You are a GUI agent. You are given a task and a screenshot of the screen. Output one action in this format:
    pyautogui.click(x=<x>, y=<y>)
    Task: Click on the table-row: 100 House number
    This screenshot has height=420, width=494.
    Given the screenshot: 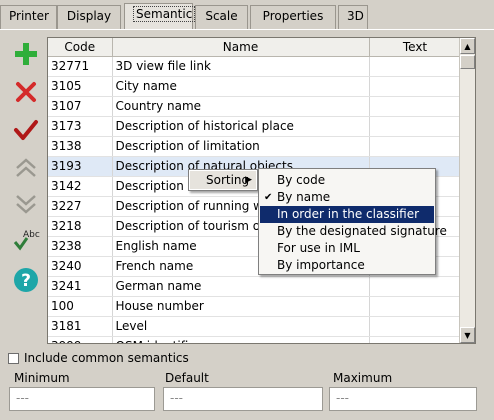 What is the action you would take?
    pyautogui.click(x=255, y=306)
    